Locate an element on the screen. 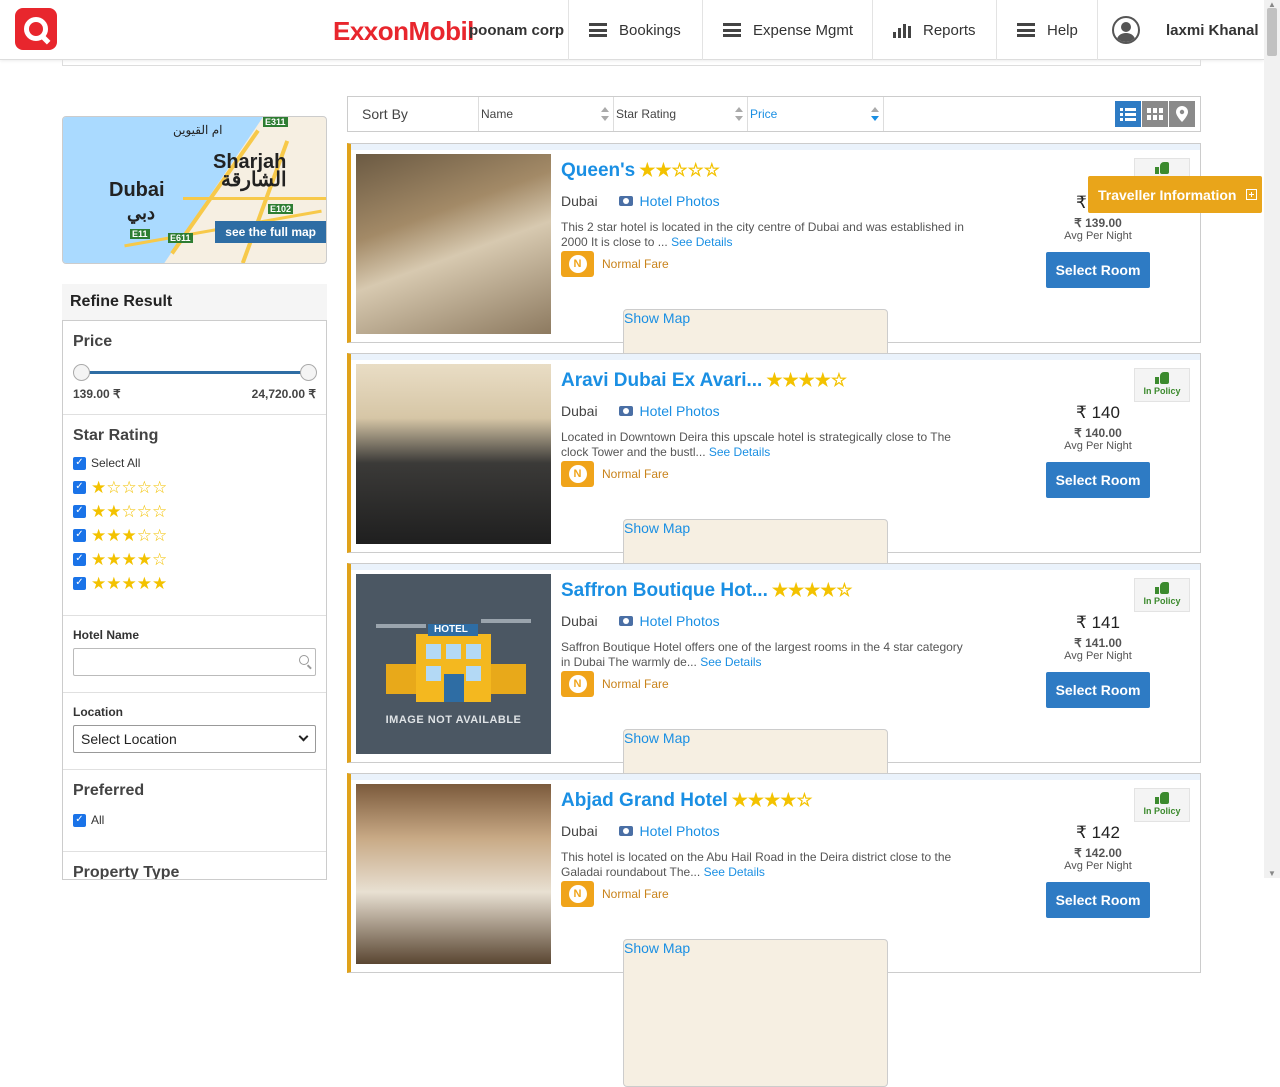 The height and width of the screenshot is (1087, 1280). map-view-button is located at coordinates (1182, 114).